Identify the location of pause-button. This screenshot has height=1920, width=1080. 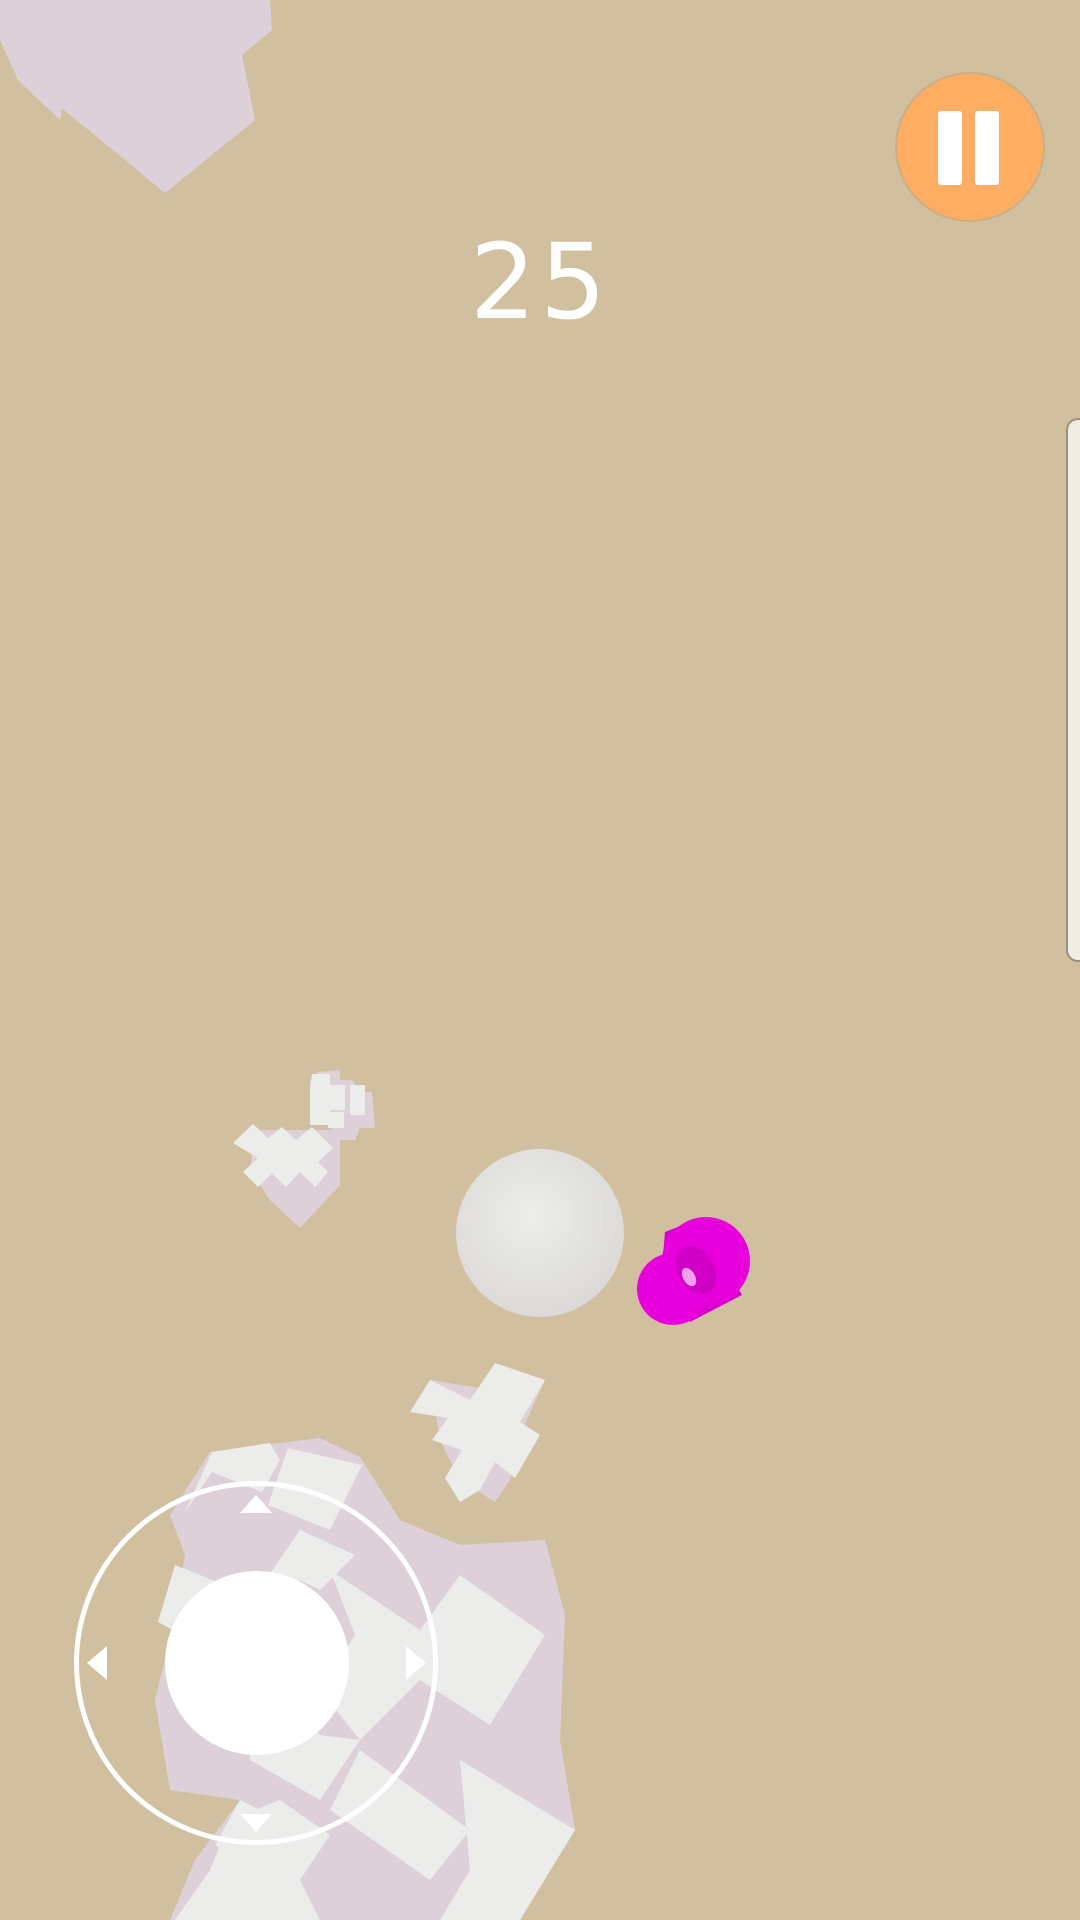
(970, 147).